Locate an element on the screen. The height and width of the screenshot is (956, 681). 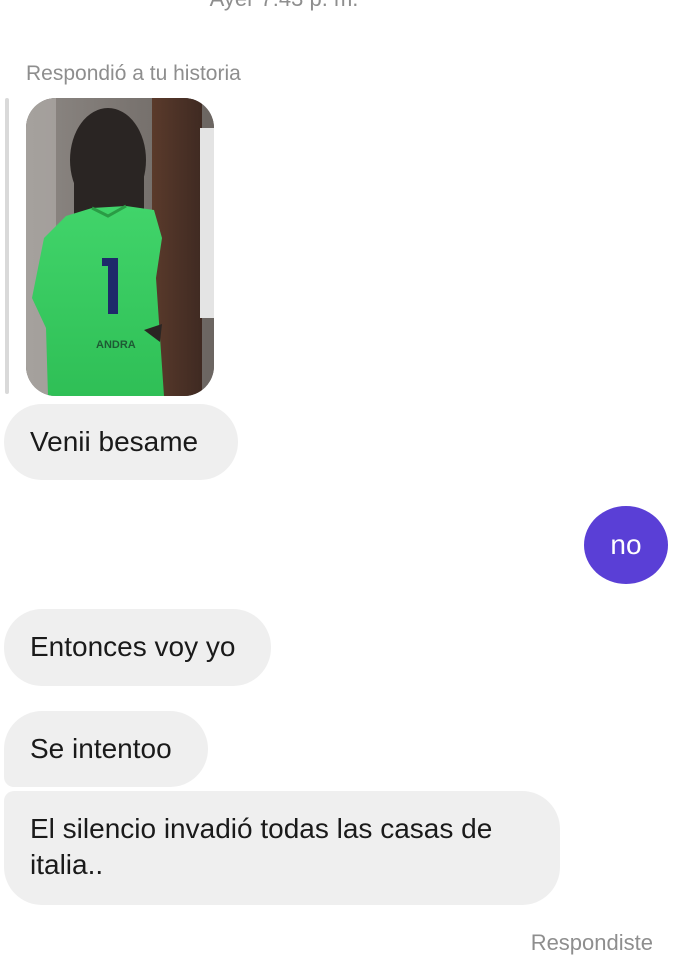
message-bubble-incoming: Se intentoo is located at coordinates (106, 749).